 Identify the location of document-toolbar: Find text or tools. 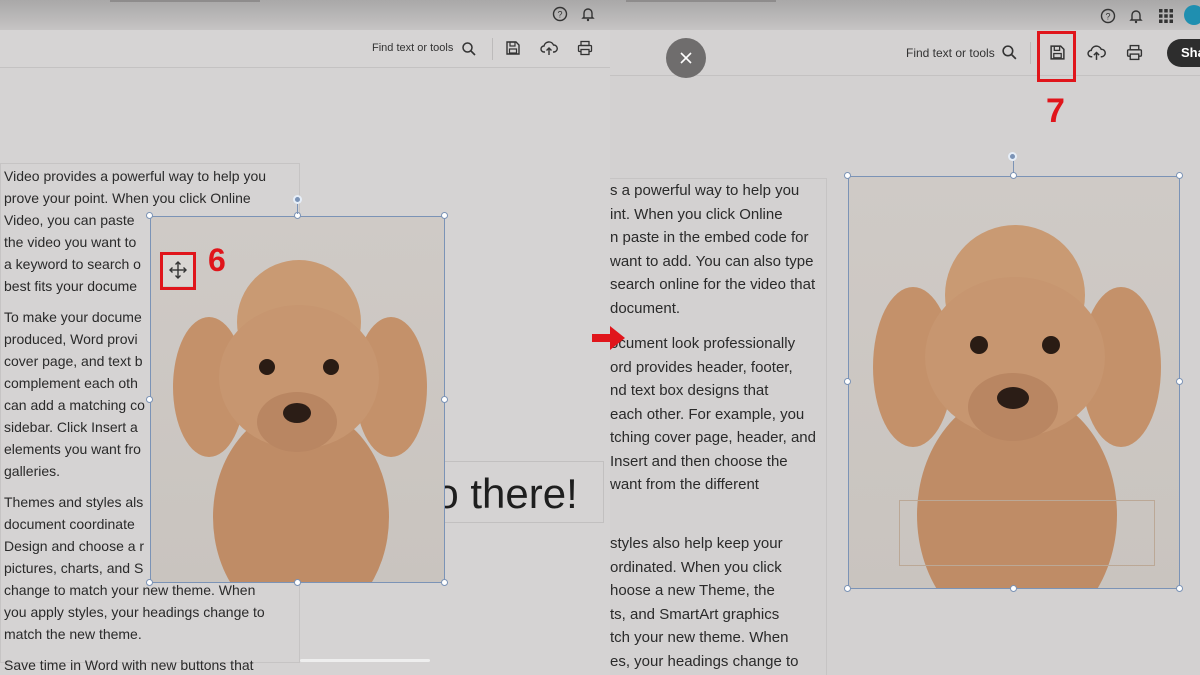
(305, 49).